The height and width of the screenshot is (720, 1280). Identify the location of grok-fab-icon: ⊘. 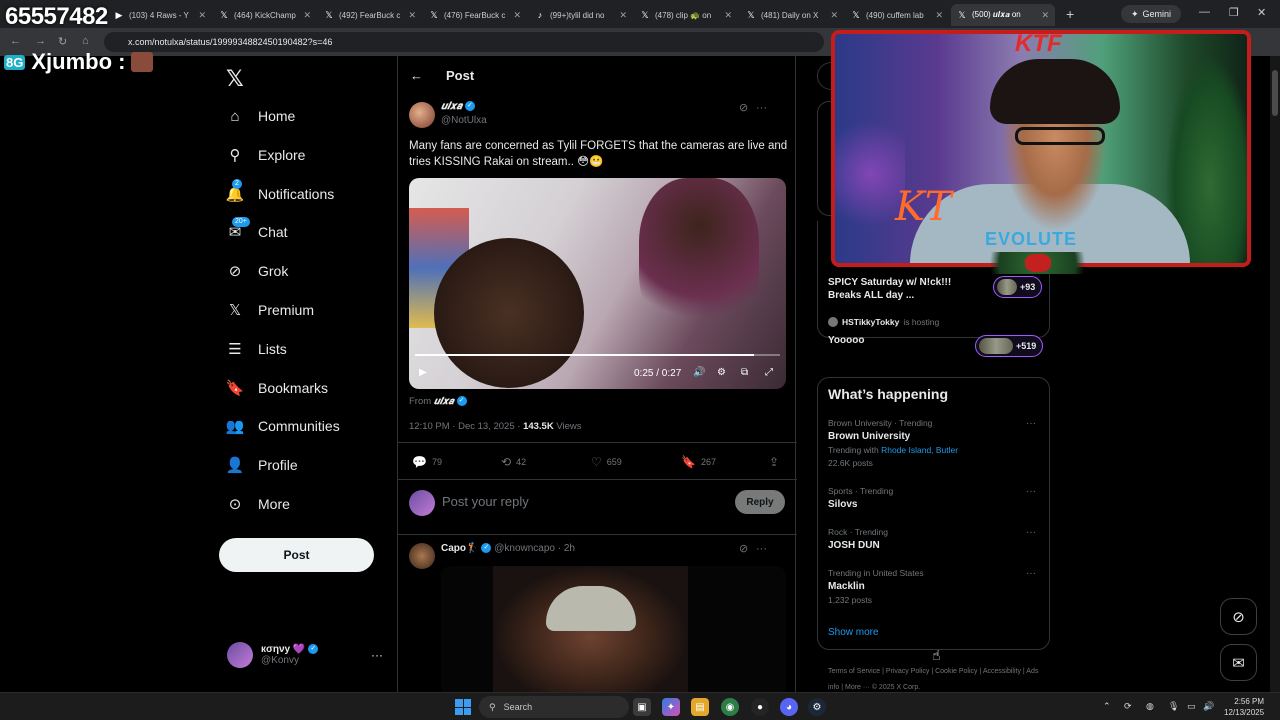
(1238, 616).